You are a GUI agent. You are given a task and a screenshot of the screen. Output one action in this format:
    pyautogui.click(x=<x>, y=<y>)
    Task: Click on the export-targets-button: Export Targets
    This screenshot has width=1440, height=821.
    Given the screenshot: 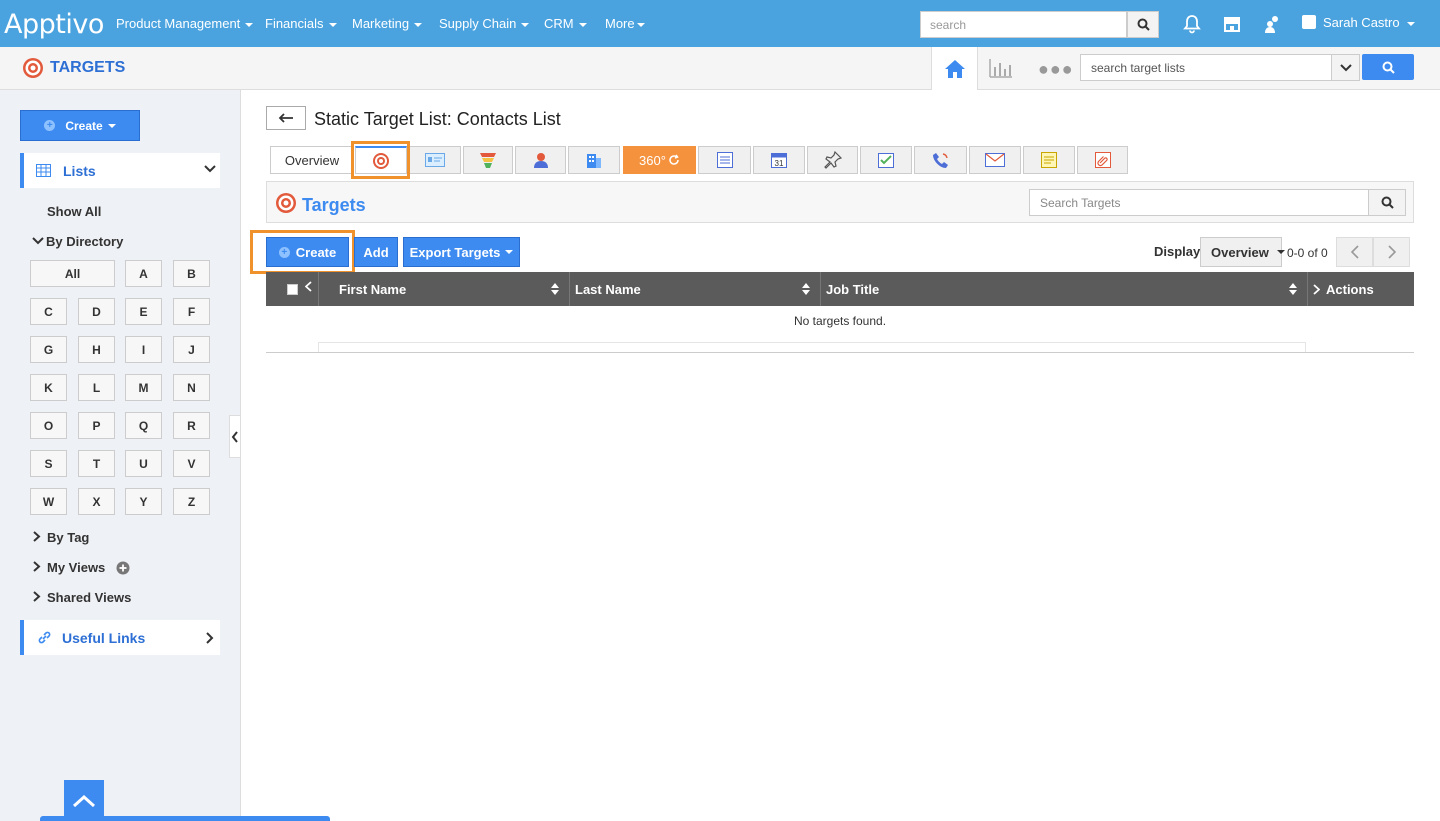 What is the action you would take?
    pyautogui.click(x=461, y=252)
    